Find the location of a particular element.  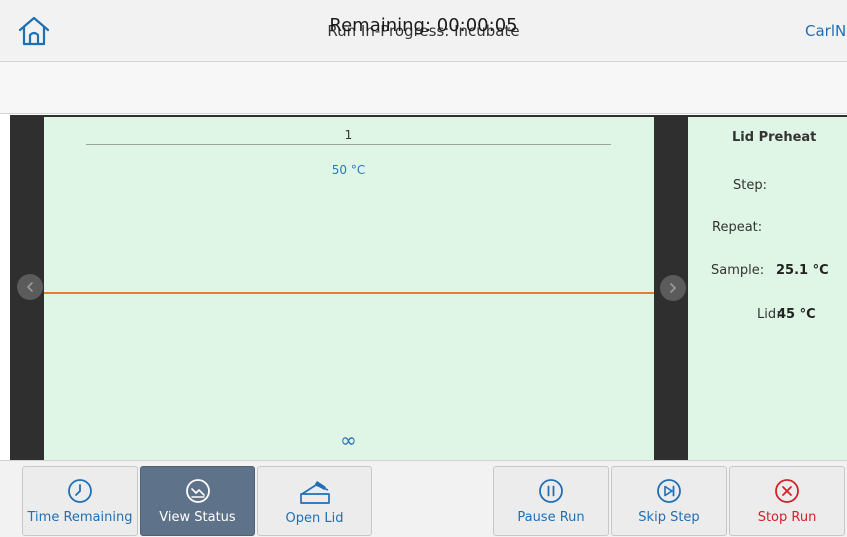

pause-run-button: Pause Run is located at coordinates (551, 501).